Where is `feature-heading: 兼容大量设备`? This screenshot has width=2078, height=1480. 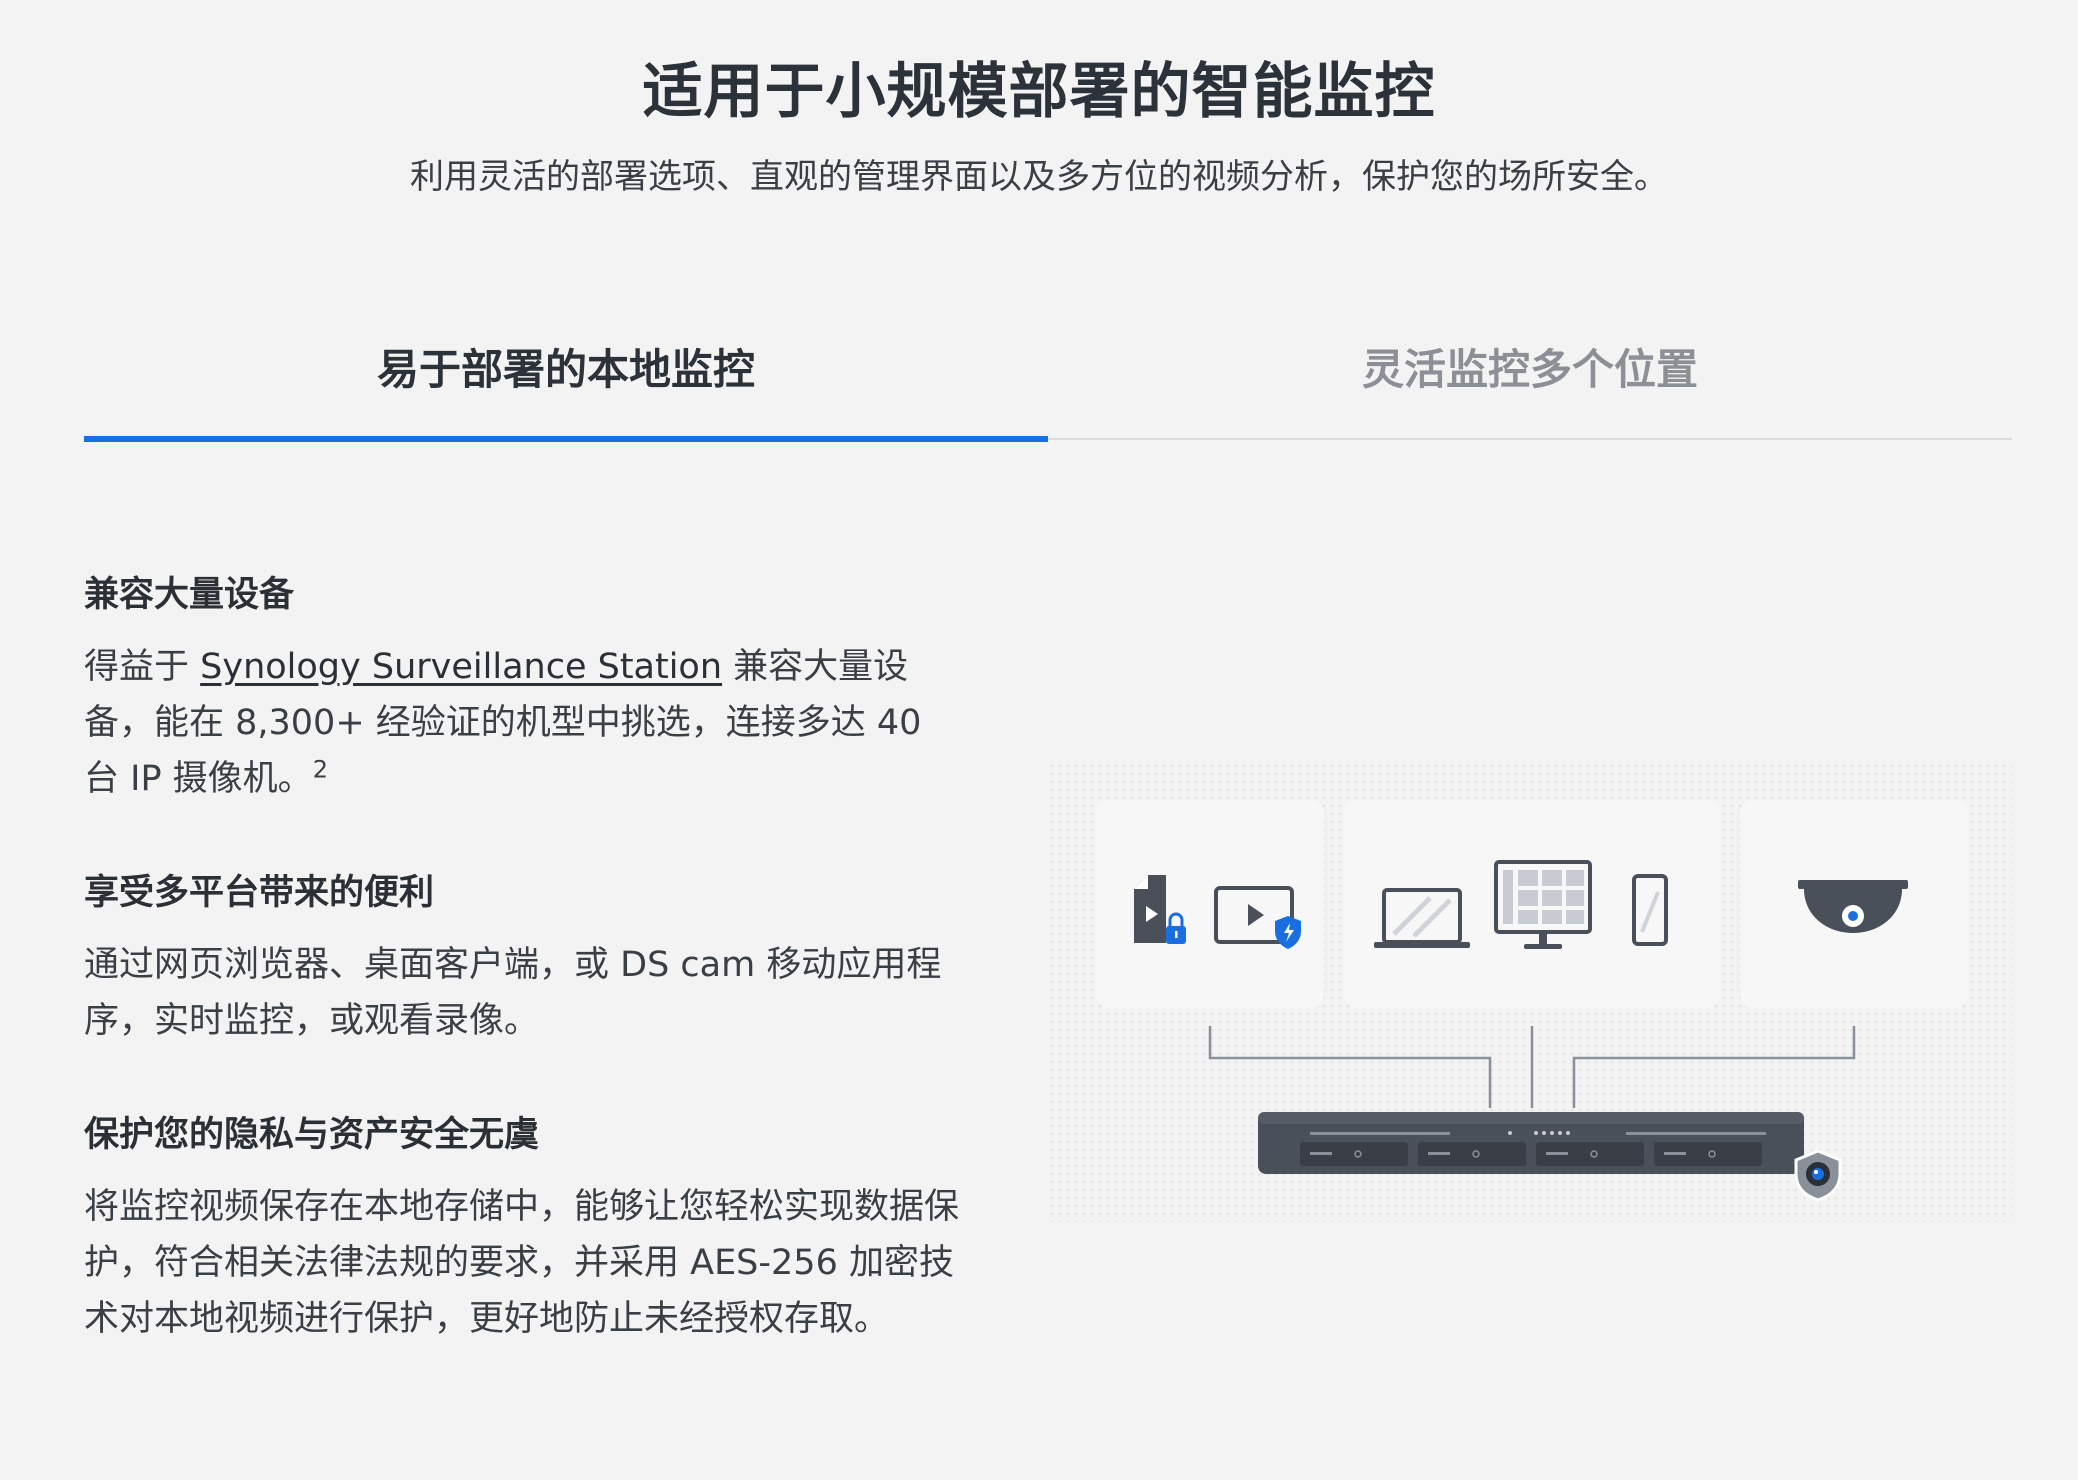
feature-heading: 兼容大量设备 is located at coordinates (189, 595).